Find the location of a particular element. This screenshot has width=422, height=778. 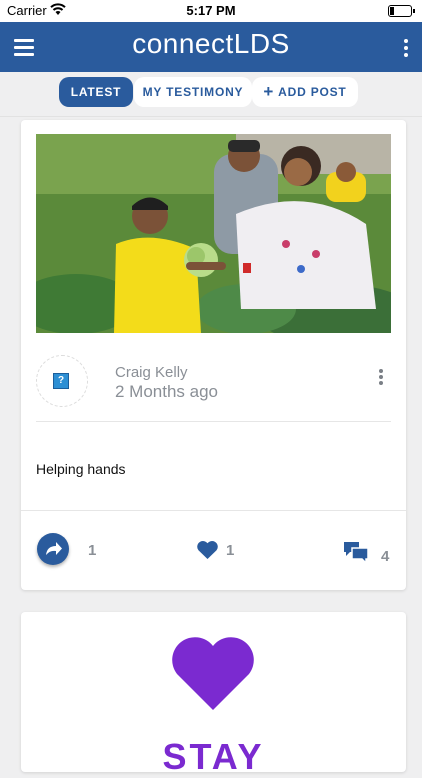

comments-icon is located at coordinates (356, 552).